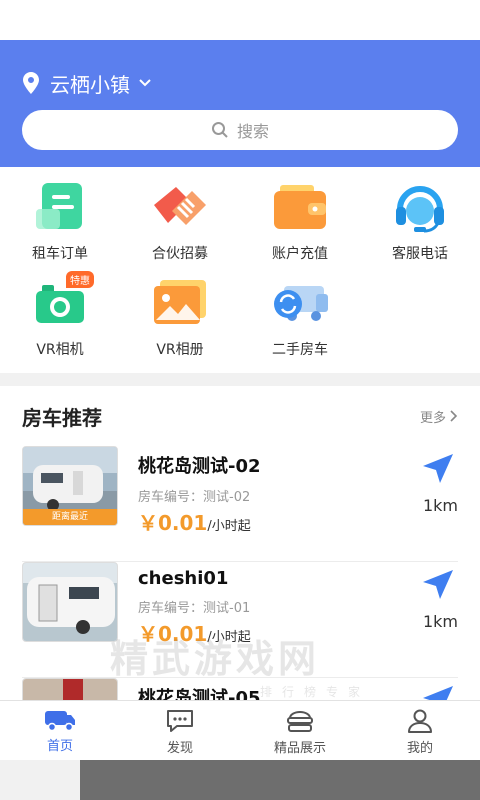  Describe the element at coordinates (300, 350) in the screenshot. I see `grid-label: 二手房车` at that location.